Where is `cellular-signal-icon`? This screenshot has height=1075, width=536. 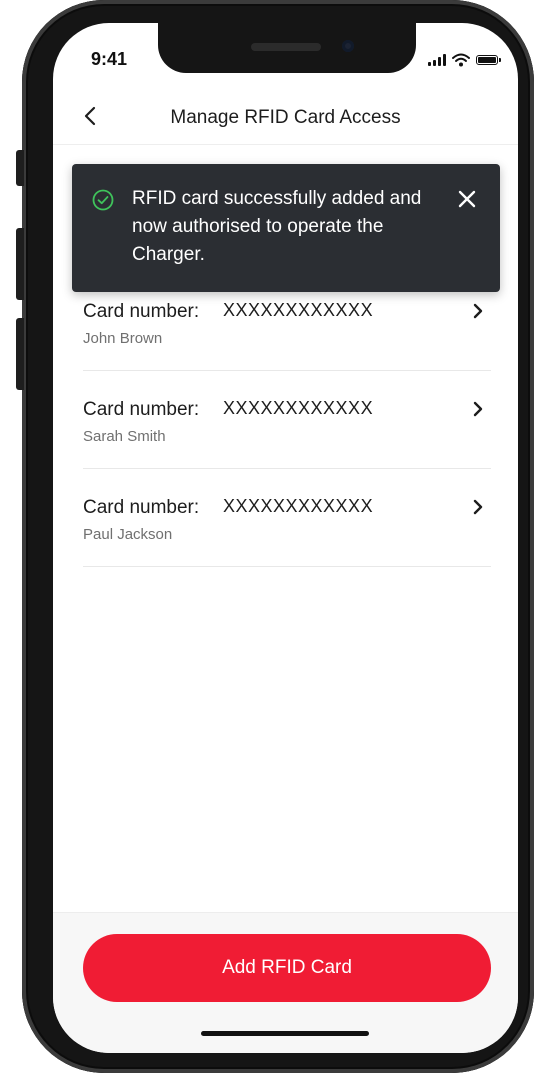 cellular-signal-icon is located at coordinates (437, 60).